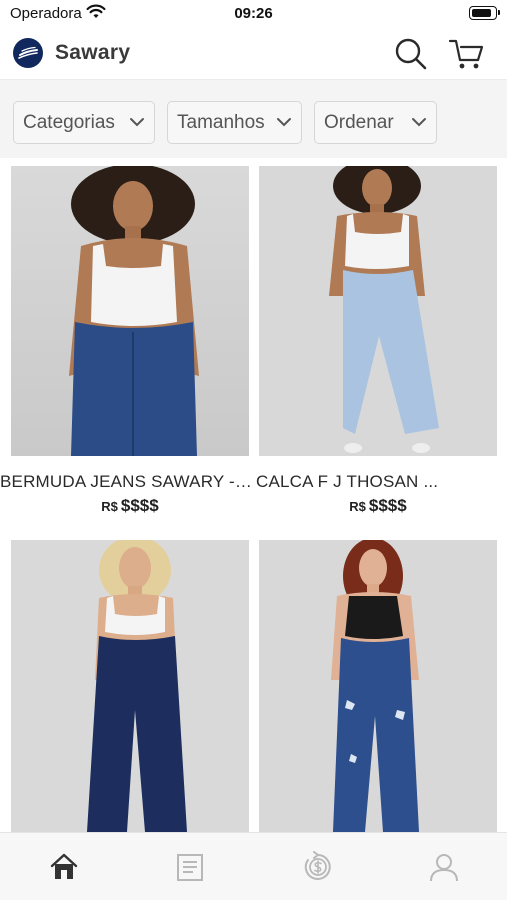 Image resolution: width=507 pixels, height=900 pixels. Describe the element at coordinates (359, 122) in the screenshot. I see `filter-label: Ordenar` at that location.